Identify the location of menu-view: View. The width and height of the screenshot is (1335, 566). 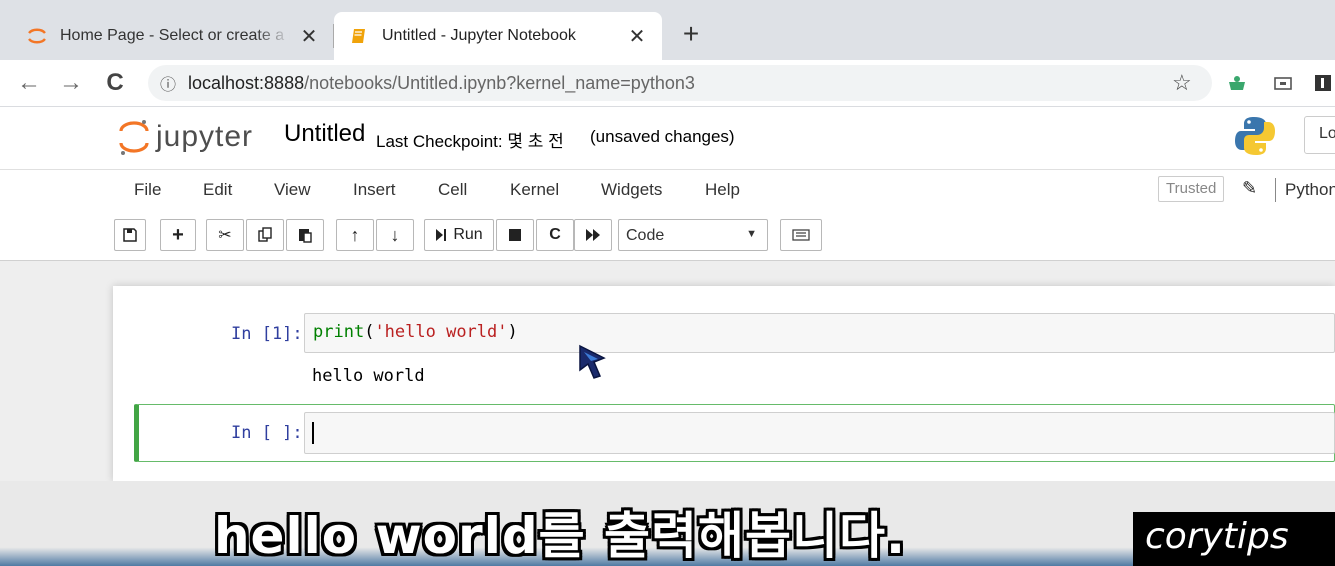
(292, 190).